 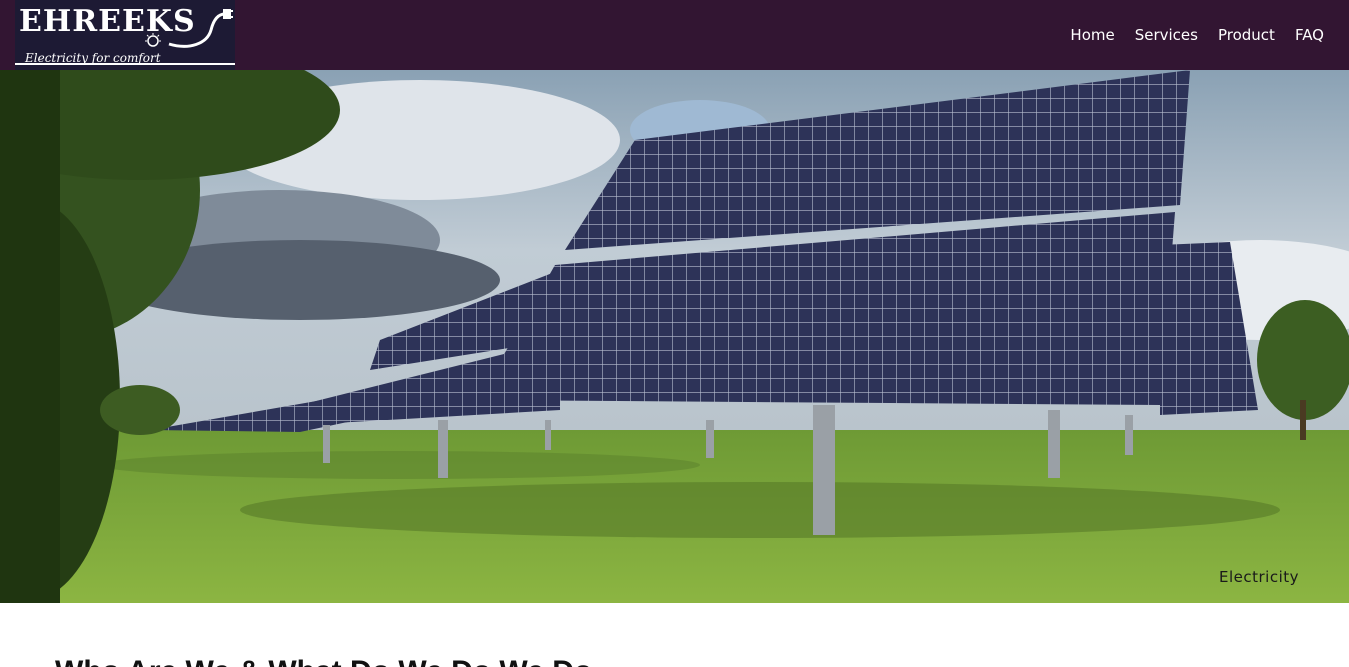 What do you see at coordinates (153, 40) in the screenshot?
I see `lightbulb-icon` at bounding box center [153, 40].